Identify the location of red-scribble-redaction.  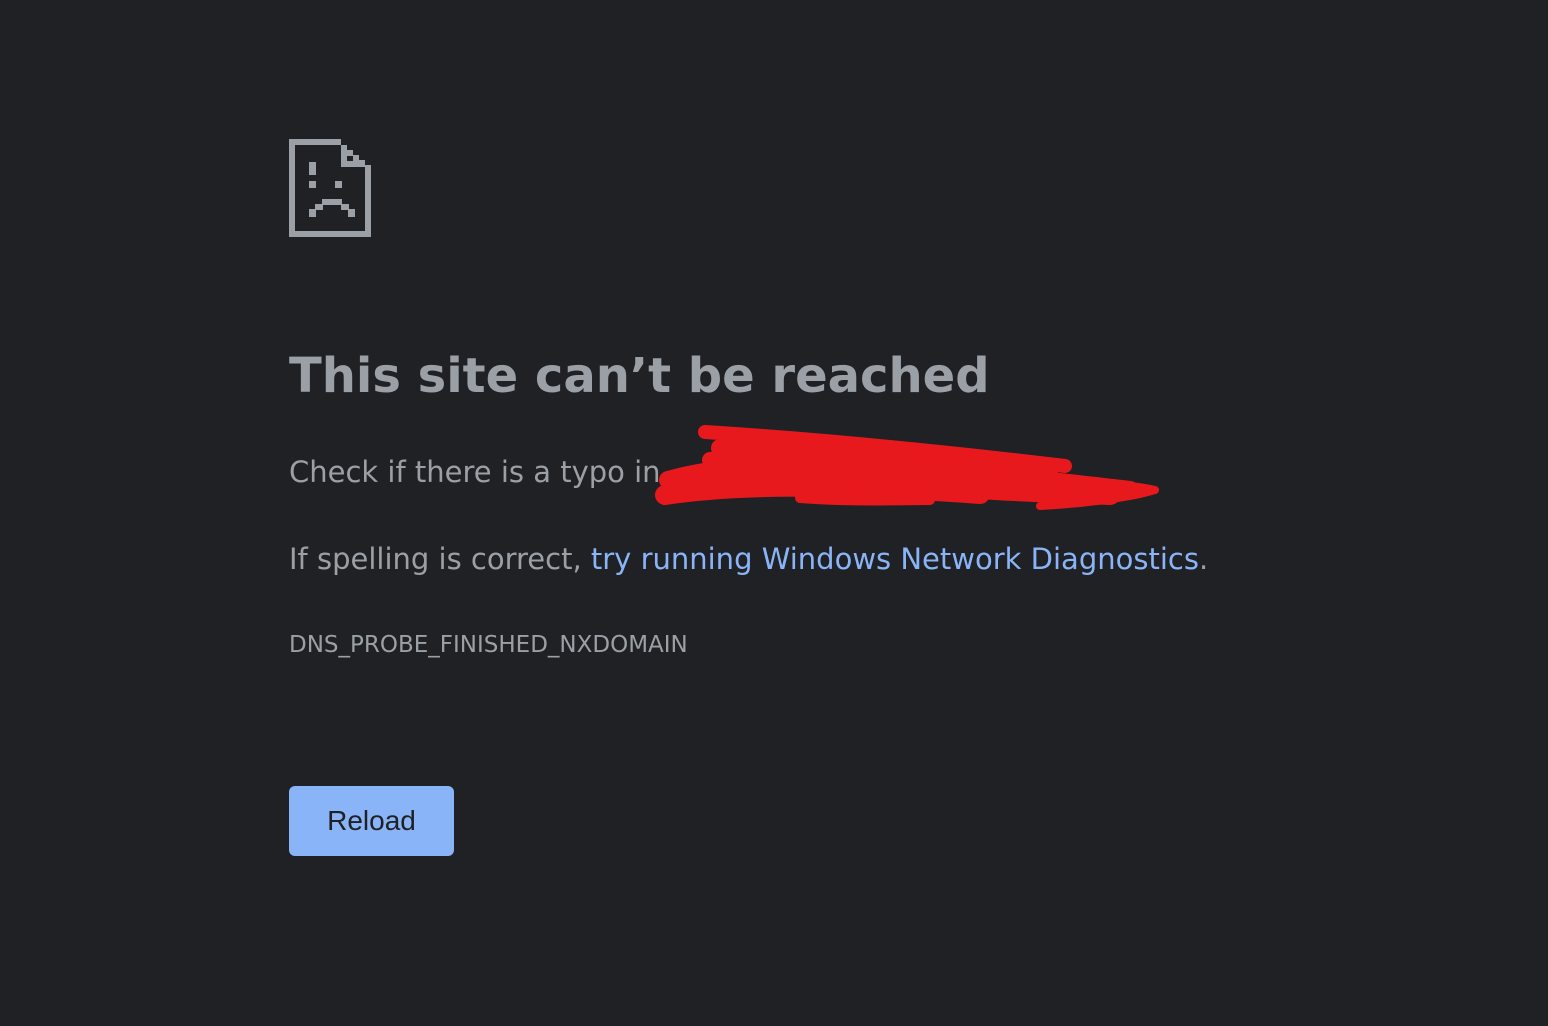
(910, 470).